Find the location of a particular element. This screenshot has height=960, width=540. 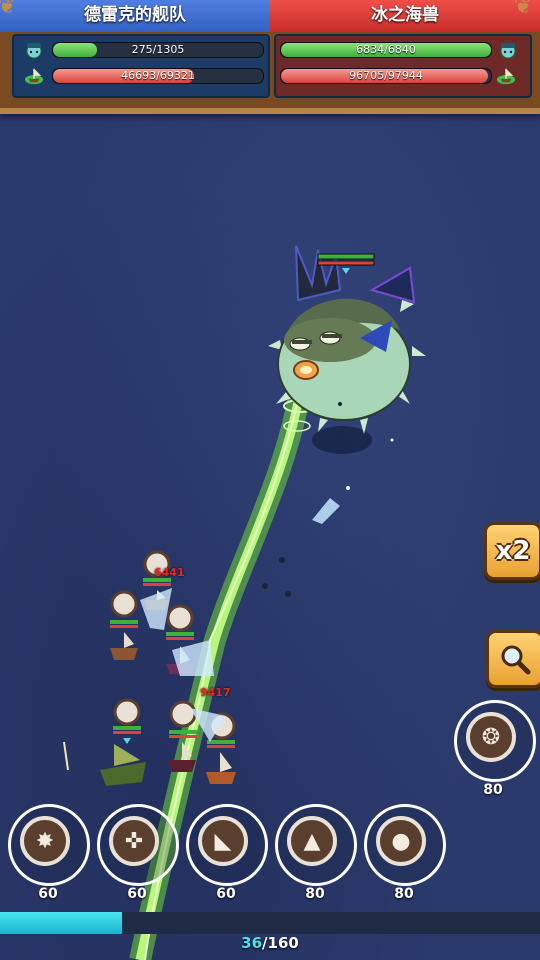

boss-health-bars is located at coordinates (346, 263).